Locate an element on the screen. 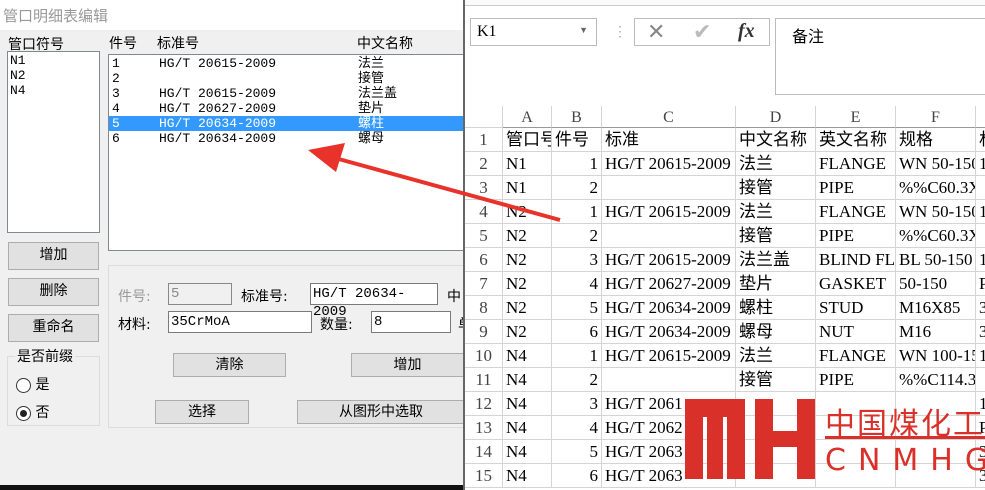  watermark-logo: 中国煤化工 CNMHG is located at coordinates (835, 443).